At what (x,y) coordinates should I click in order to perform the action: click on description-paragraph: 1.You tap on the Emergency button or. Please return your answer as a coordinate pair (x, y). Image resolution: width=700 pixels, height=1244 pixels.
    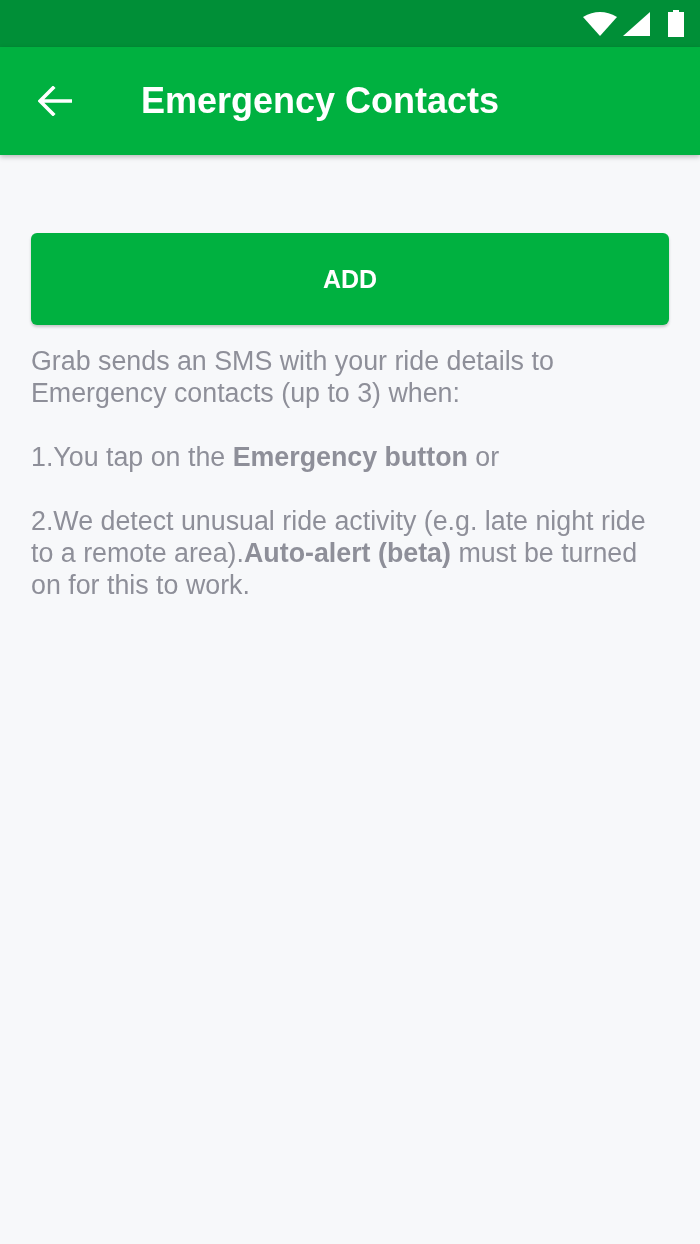
    Looking at the image, I should click on (266, 457).